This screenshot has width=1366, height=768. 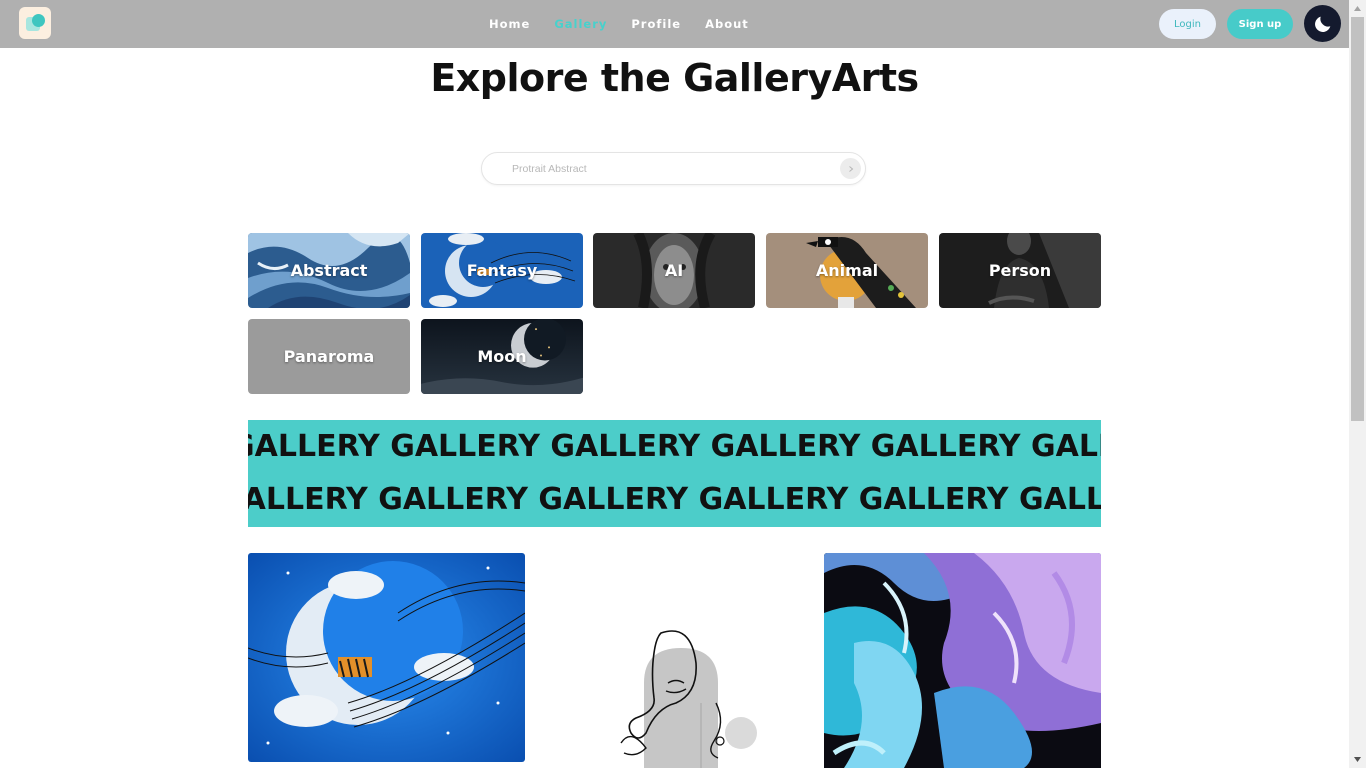 I want to click on scroll-up-arrow-icon, so click(x=1357, y=8).